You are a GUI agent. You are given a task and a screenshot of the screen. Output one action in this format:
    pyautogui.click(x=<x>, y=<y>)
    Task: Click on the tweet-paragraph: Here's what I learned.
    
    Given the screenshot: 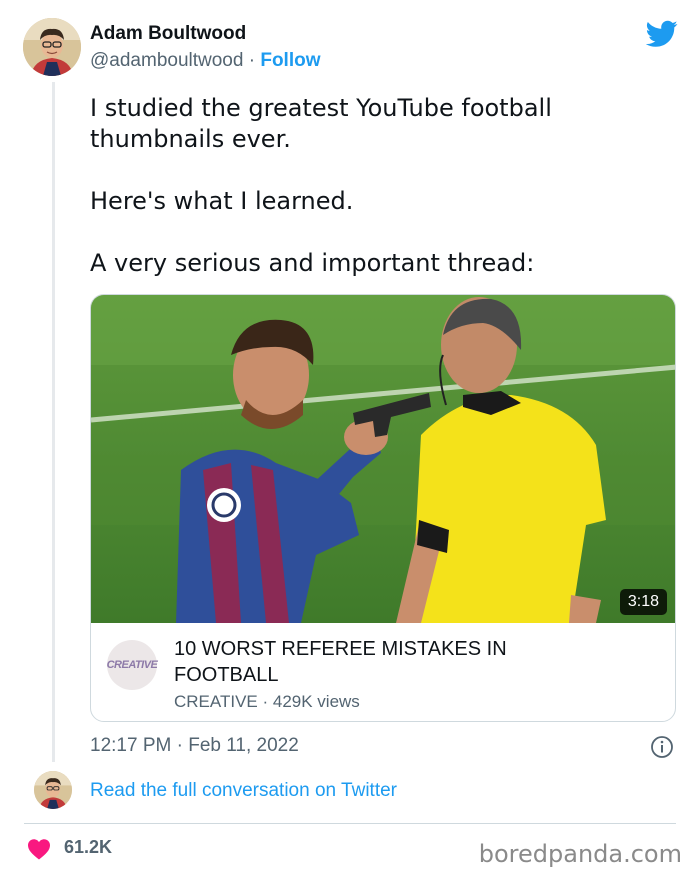 What is the action you would take?
    pyautogui.click(x=222, y=201)
    